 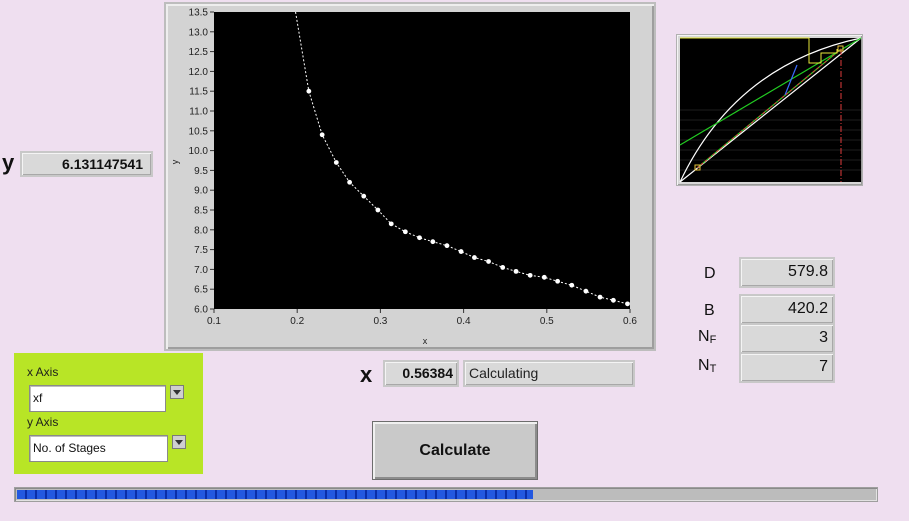 I want to click on y-label: y, so click(x=8, y=162).